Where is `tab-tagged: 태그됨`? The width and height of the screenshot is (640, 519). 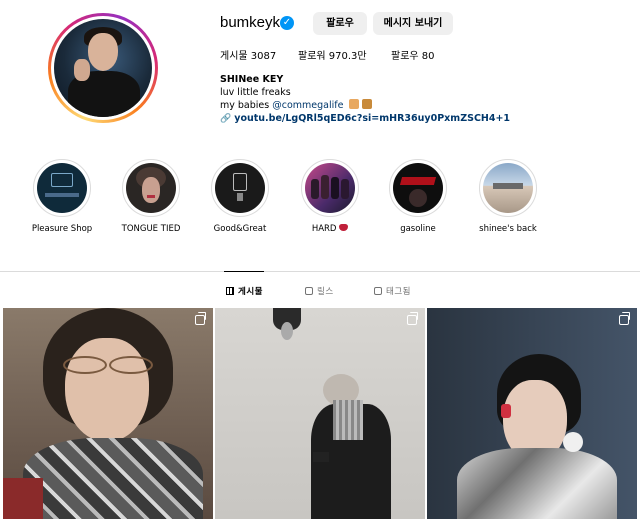 tab-tagged: 태그됨 is located at coordinates (392, 291).